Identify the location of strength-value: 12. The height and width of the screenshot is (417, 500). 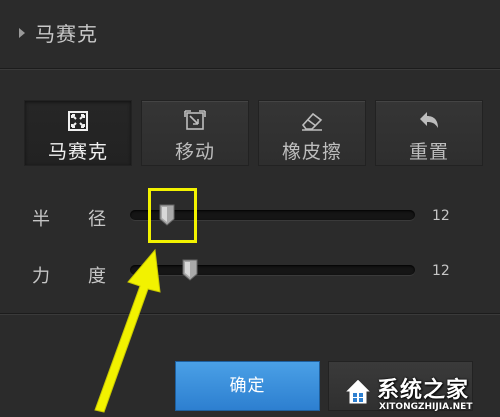
(441, 271).